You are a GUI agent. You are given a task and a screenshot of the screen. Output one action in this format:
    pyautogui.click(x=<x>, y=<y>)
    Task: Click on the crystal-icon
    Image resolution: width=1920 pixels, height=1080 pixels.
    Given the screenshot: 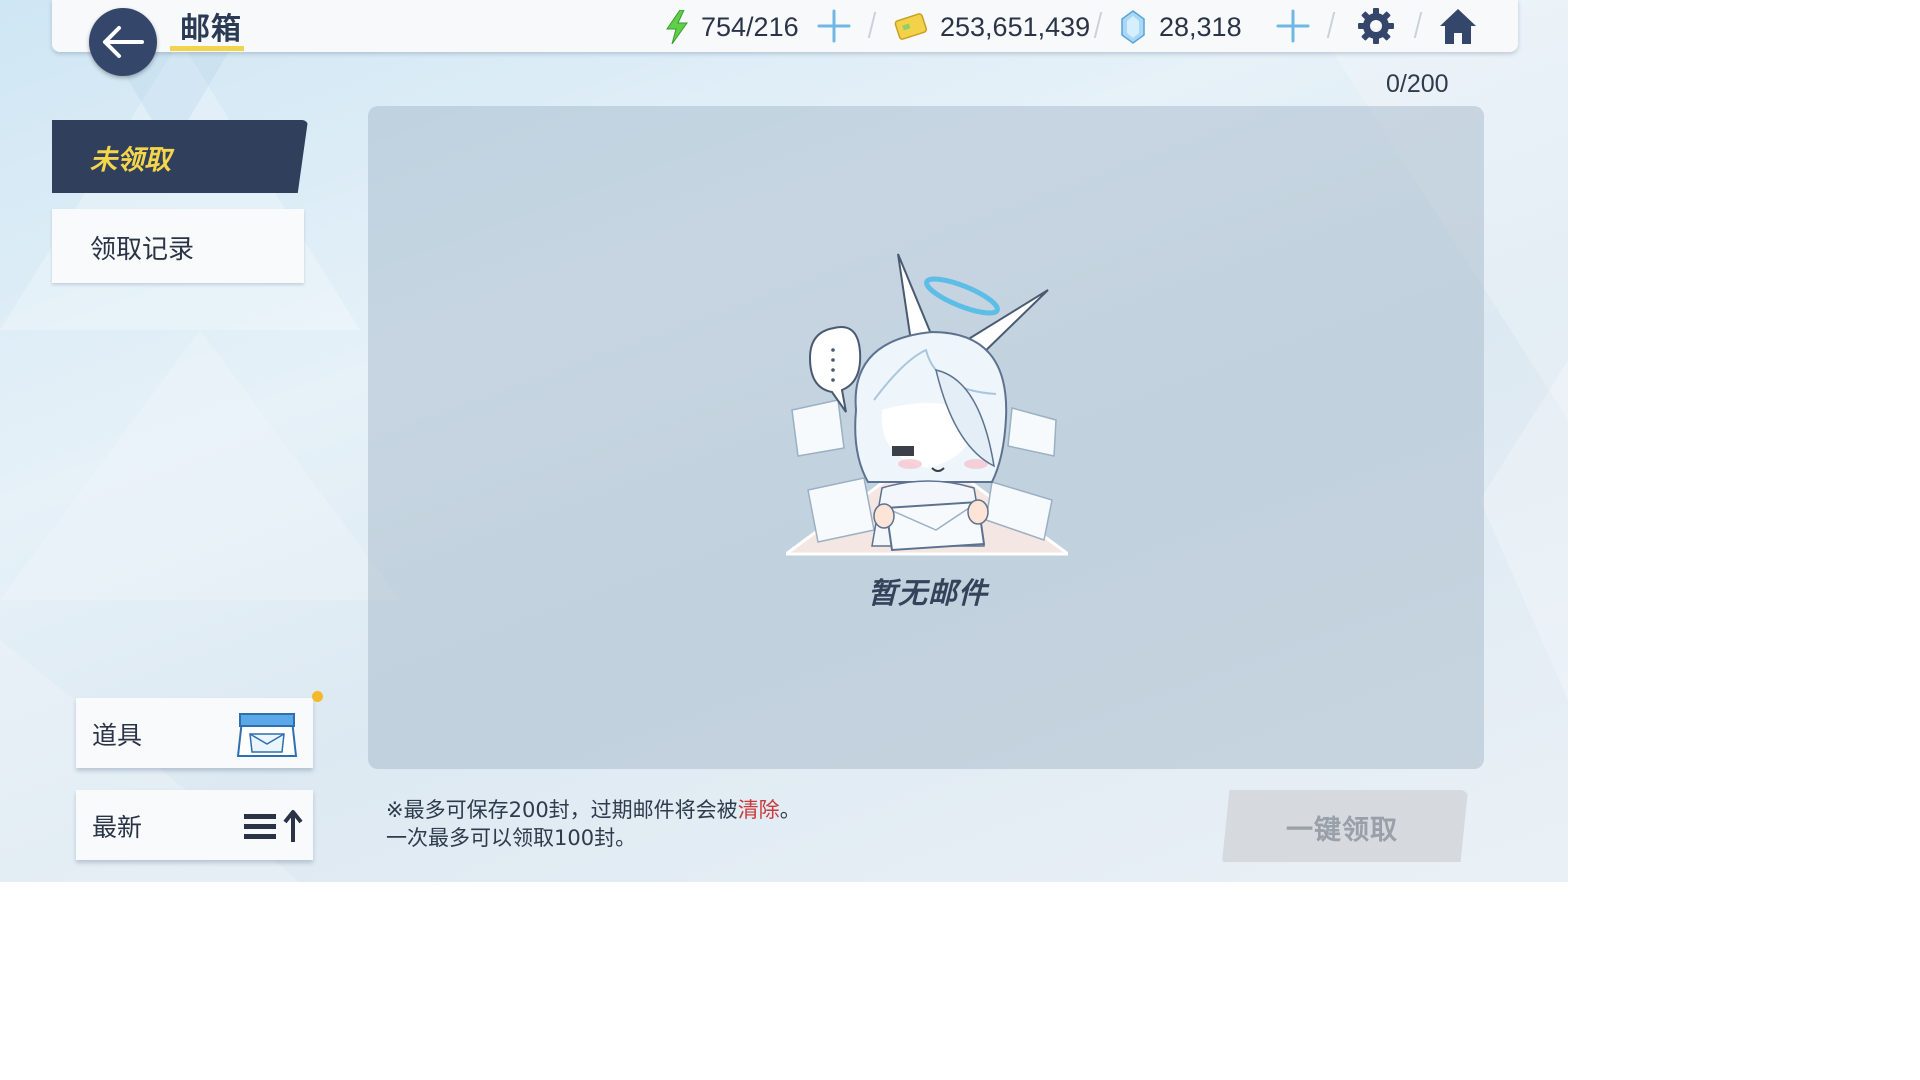 What is the action you would take?
    pyautogui.click(x=1133, y=27)
    